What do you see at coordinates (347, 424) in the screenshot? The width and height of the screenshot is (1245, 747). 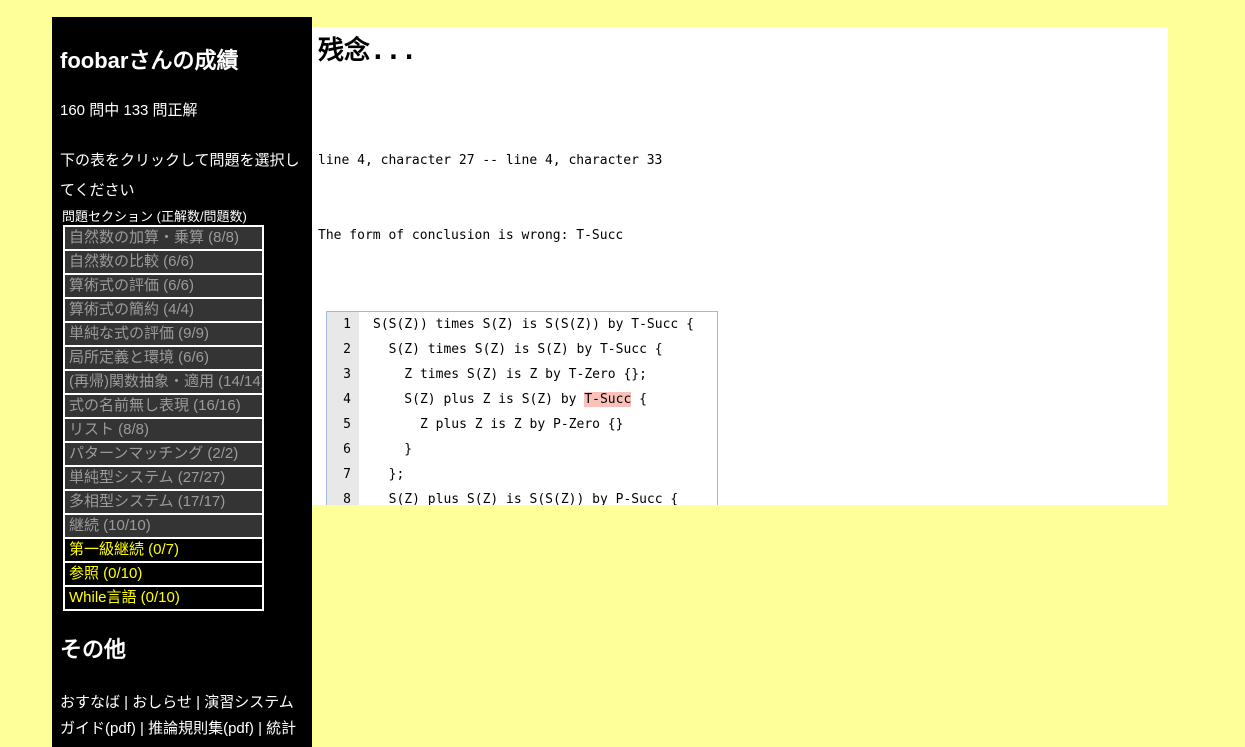 I see `line-number: 5` at bounding box center [347, 424].